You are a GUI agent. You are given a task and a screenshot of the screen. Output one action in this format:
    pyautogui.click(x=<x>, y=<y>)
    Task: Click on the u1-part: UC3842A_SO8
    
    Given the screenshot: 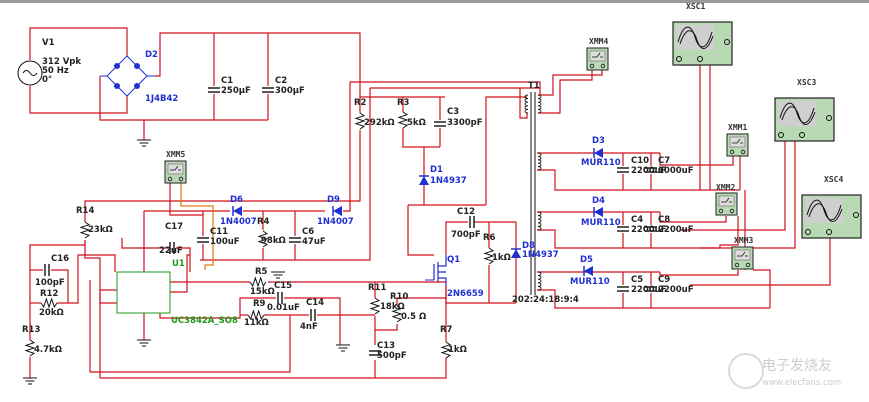 What is the action you would take?
    pyautogui.click(x=204, y=321)
    